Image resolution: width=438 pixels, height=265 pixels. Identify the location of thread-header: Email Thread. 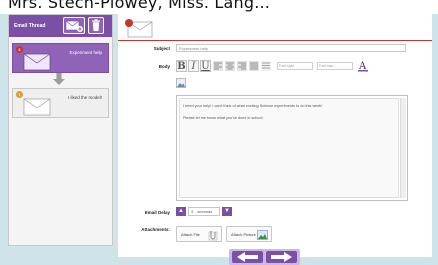
(60, 26).